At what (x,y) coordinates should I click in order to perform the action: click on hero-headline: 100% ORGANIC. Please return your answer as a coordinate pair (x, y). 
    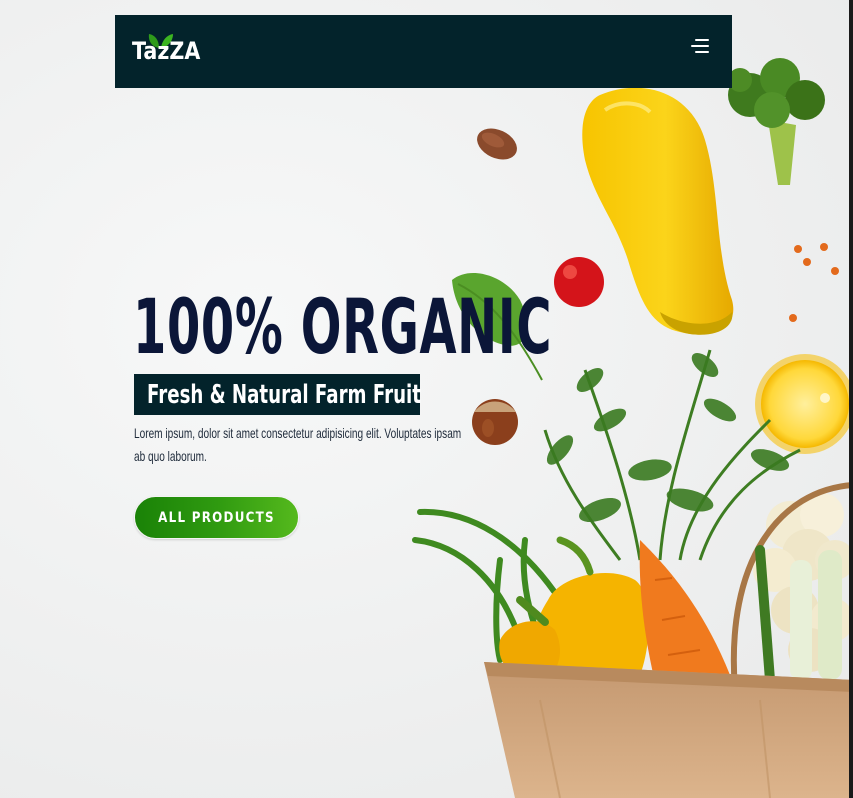
    Looking at the image, I should click on (343, 326).